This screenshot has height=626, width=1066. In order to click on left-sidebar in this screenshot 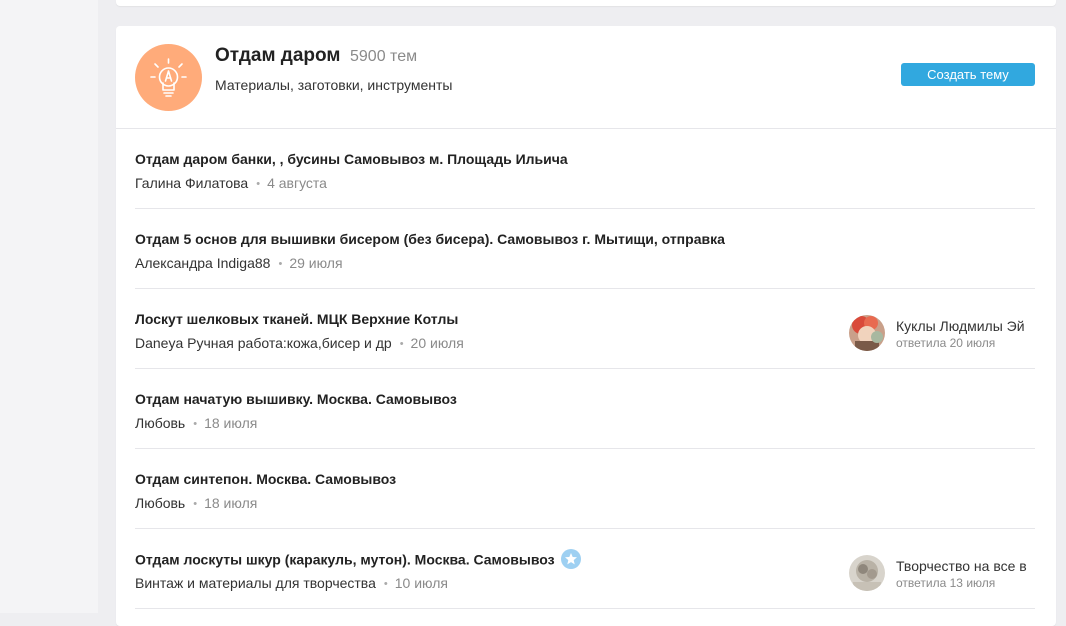, I will do `click(49, 306)`.